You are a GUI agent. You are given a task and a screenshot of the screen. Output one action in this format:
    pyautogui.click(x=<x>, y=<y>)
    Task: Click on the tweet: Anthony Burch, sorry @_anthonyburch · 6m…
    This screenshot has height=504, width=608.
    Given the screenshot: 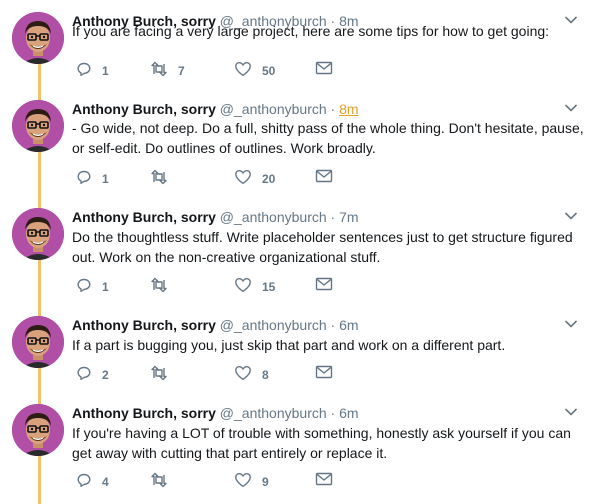 What is the action you would take?
    pyautogui.click(x=304, y=351)
    